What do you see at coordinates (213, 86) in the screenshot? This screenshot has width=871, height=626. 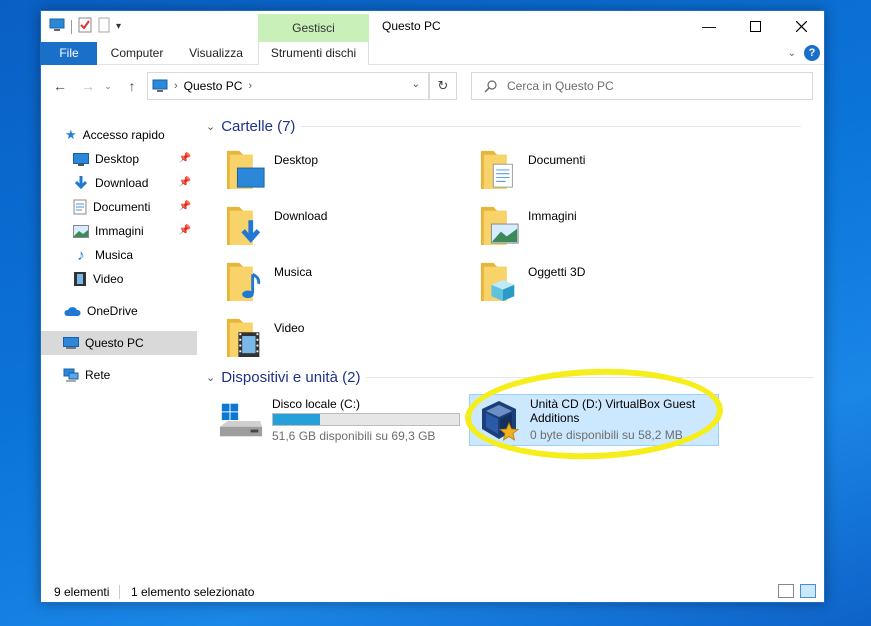 I see `breadcrumb-questo-pc: Questo PC` at bounding box center [213, 86].